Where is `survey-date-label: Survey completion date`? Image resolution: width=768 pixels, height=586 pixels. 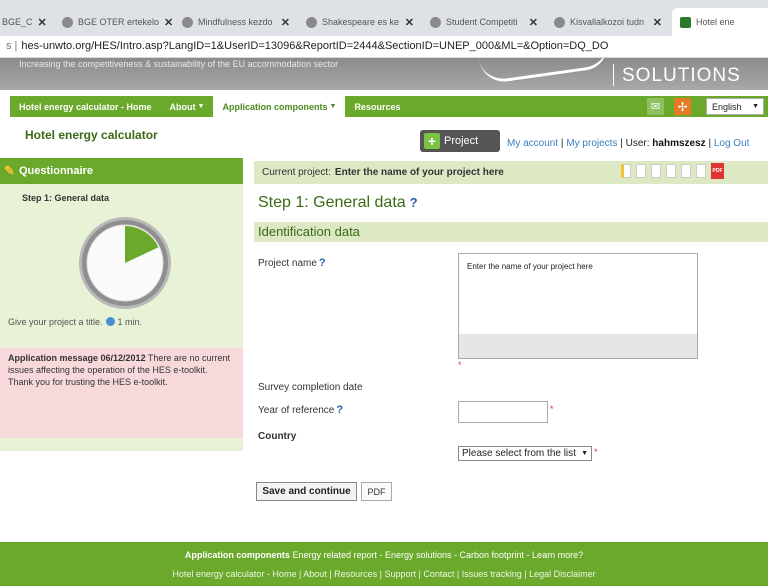
survey-date-label: Survey completion date is located at coordinates (310, 387).